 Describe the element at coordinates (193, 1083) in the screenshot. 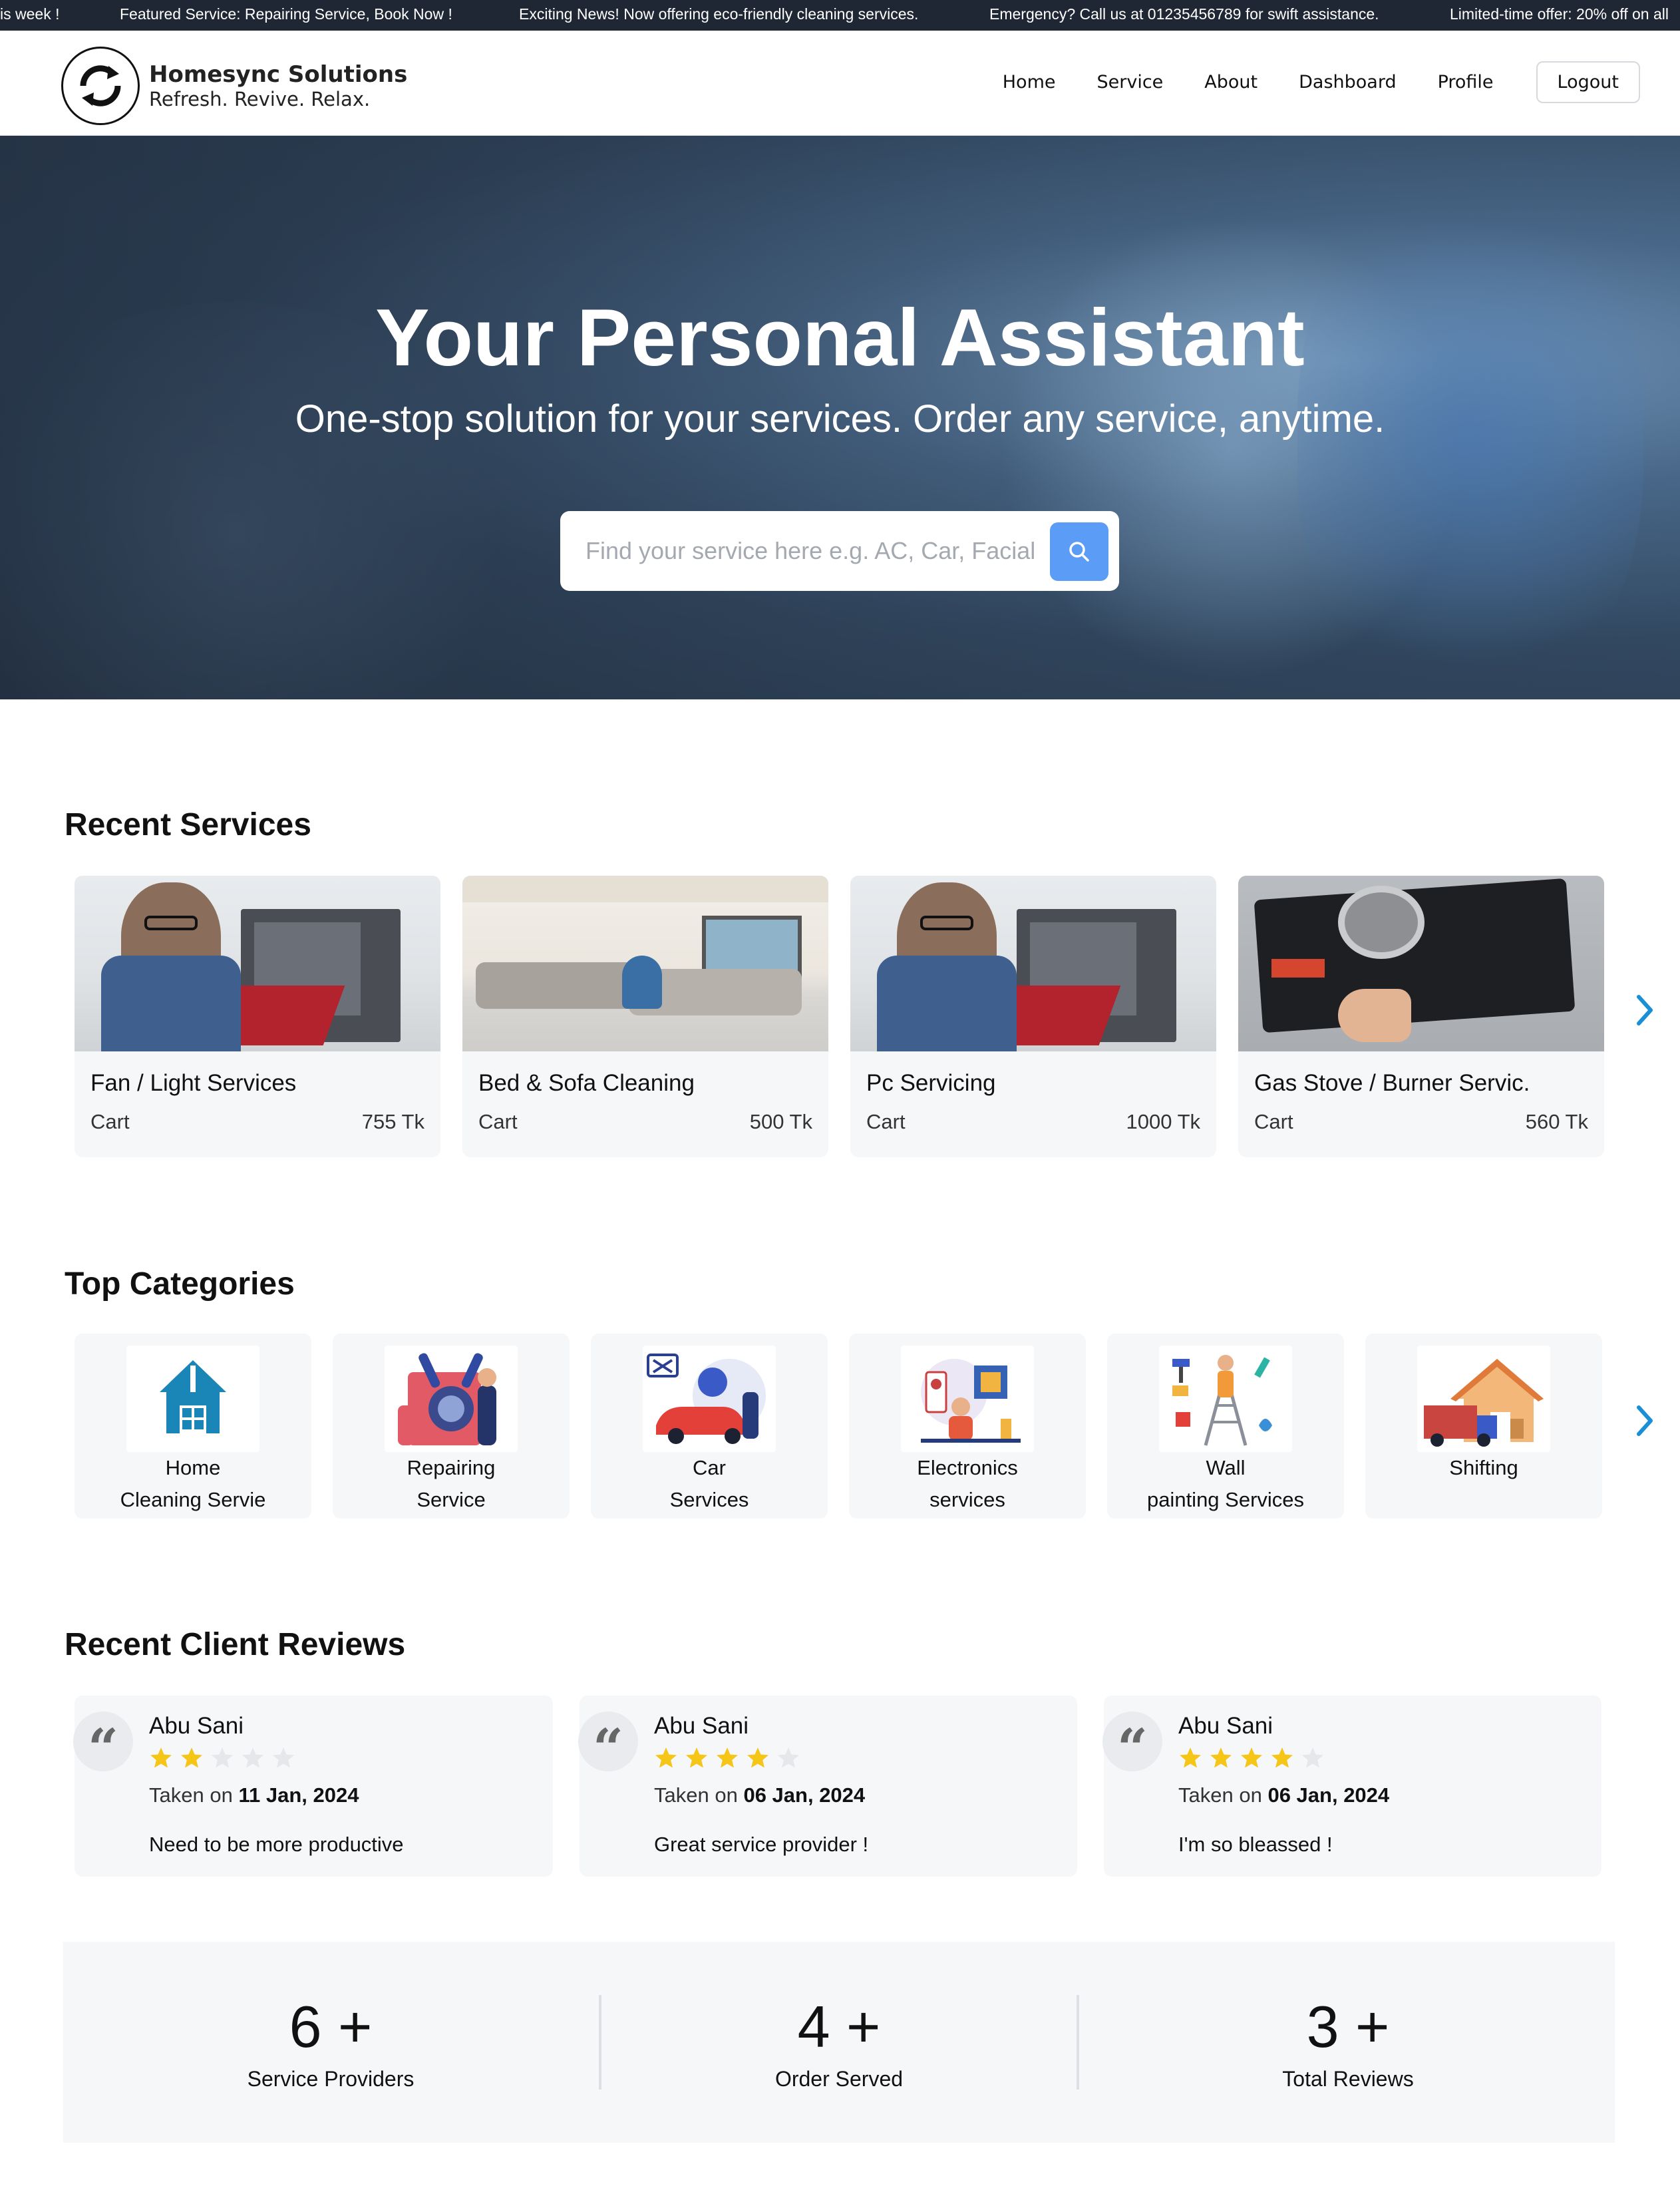

I see `service-name: Fan / Light Services` at that location.